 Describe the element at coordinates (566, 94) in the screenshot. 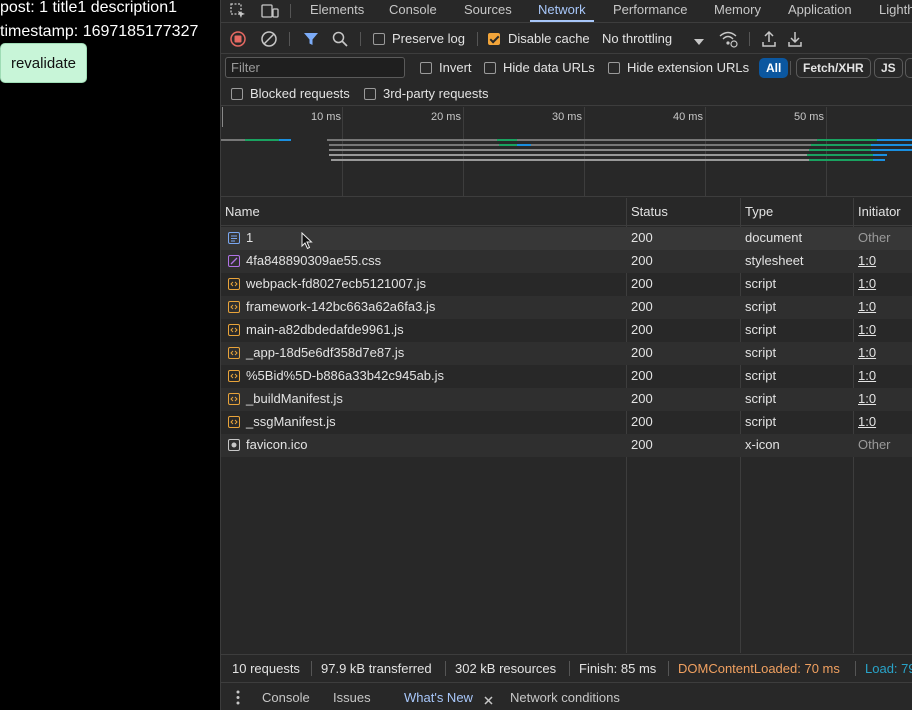

I see `filter-bar-secondary: Blocked requests 3rd-party requests` at that location.